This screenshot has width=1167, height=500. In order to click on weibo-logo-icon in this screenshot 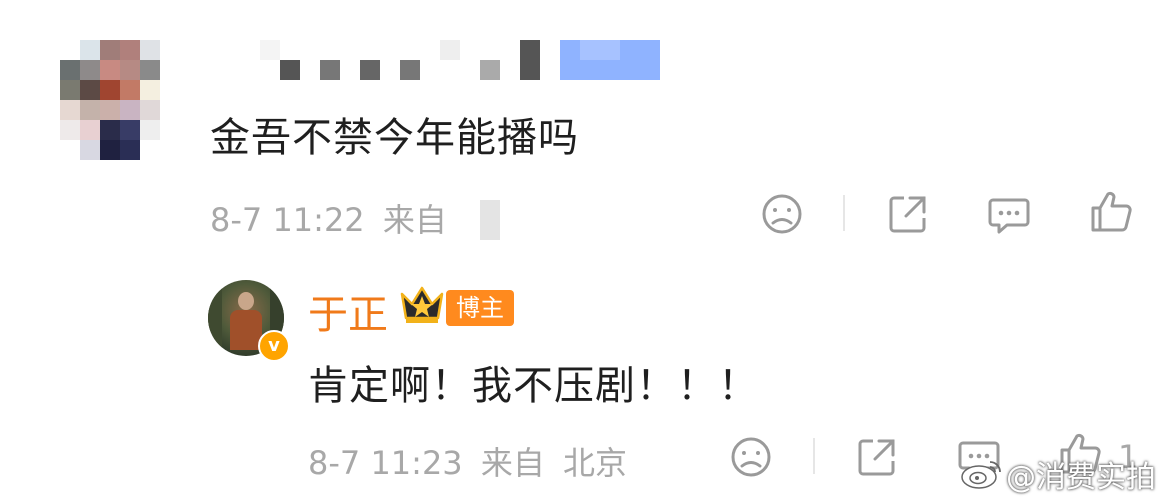, I will do `click(982, 473)`.